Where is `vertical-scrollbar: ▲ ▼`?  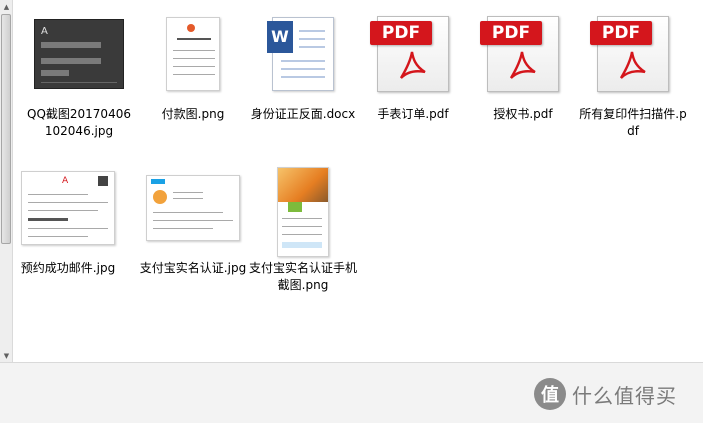
vertical-scrollbar: ▲ ▼ is located at coordinates (6, 181).